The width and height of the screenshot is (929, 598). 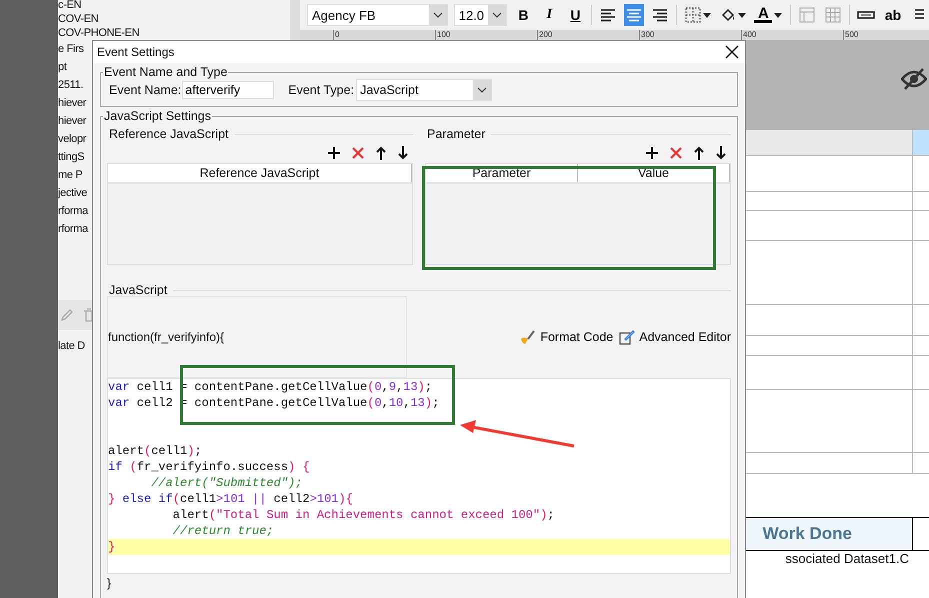 I want to click on column-header: Reference JavaScript, so click(x=260, y=173).